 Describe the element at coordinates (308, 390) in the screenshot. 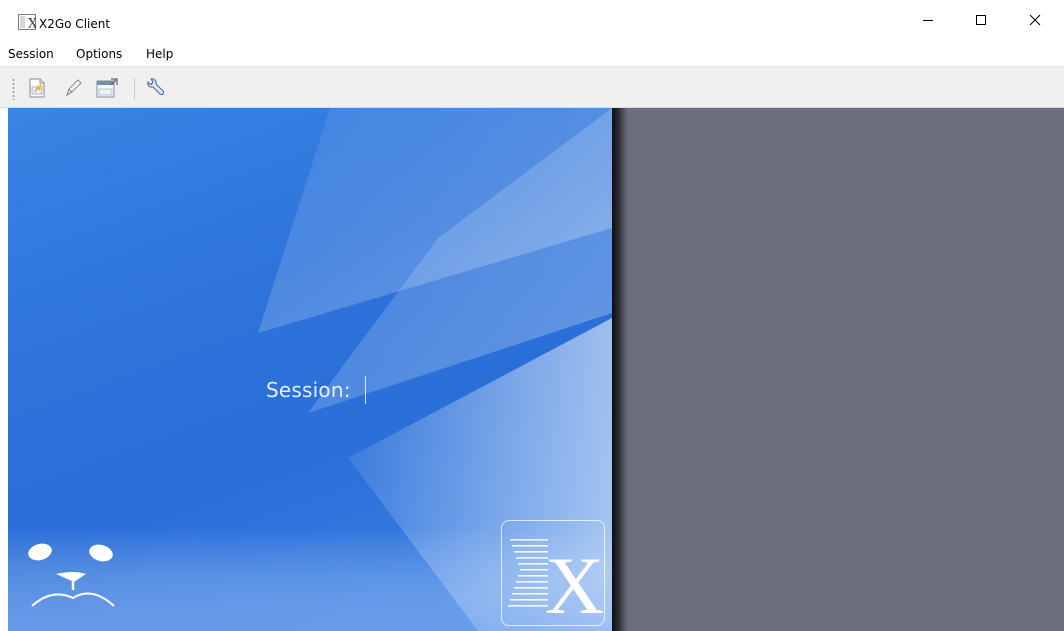

I see `session-label: Session:` at that location.